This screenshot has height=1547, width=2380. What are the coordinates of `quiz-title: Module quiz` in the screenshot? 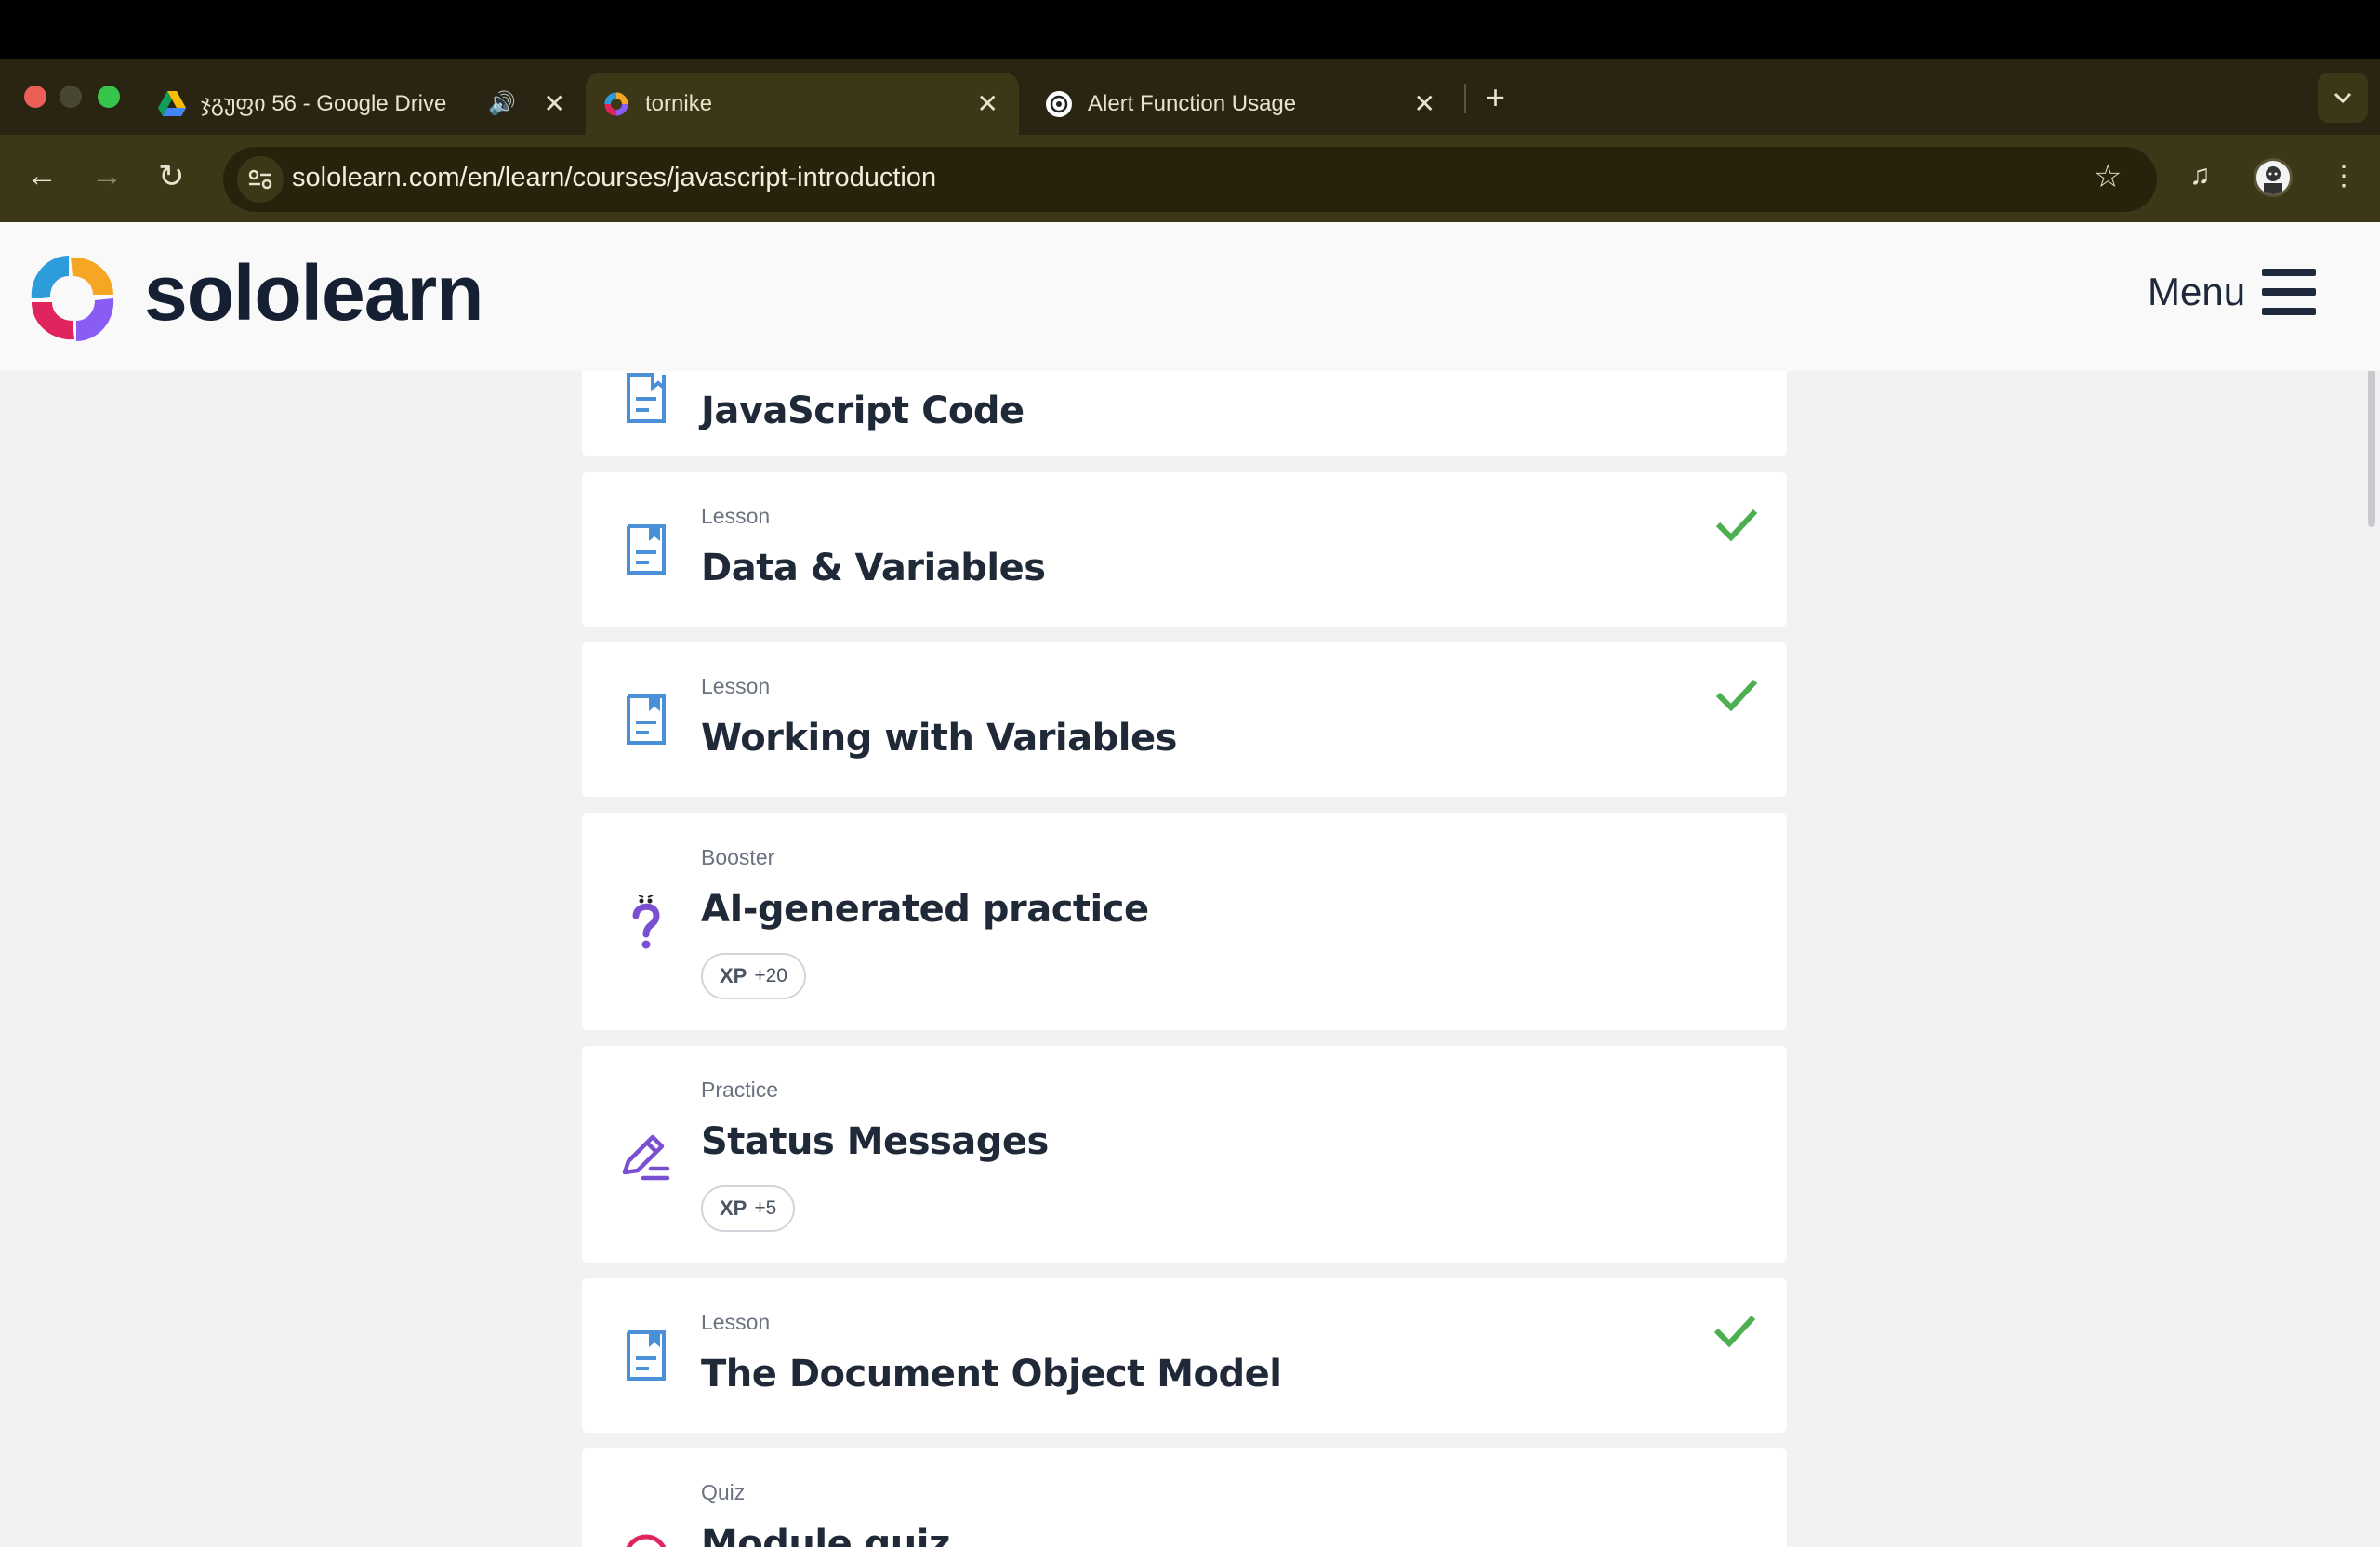 It's located at (825, 1535).